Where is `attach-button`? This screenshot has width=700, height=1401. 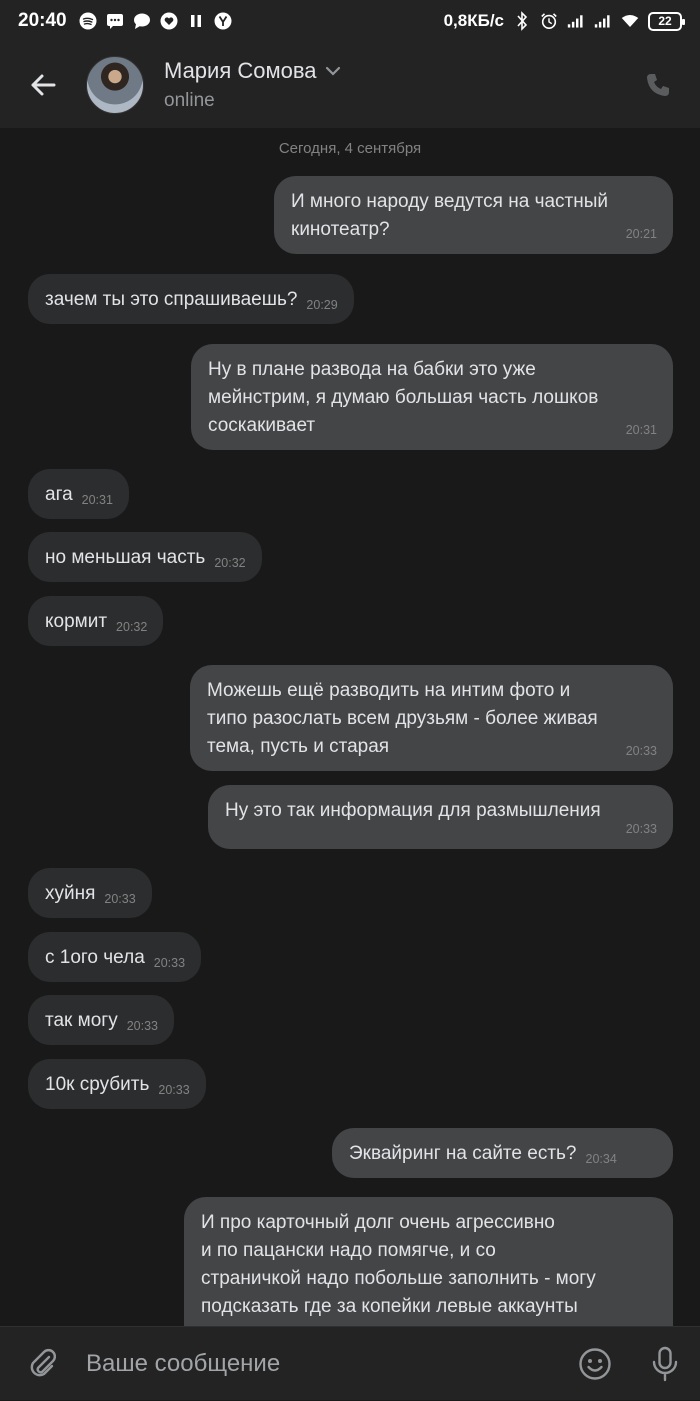 attach-button is located at coordinates (43, 1364).